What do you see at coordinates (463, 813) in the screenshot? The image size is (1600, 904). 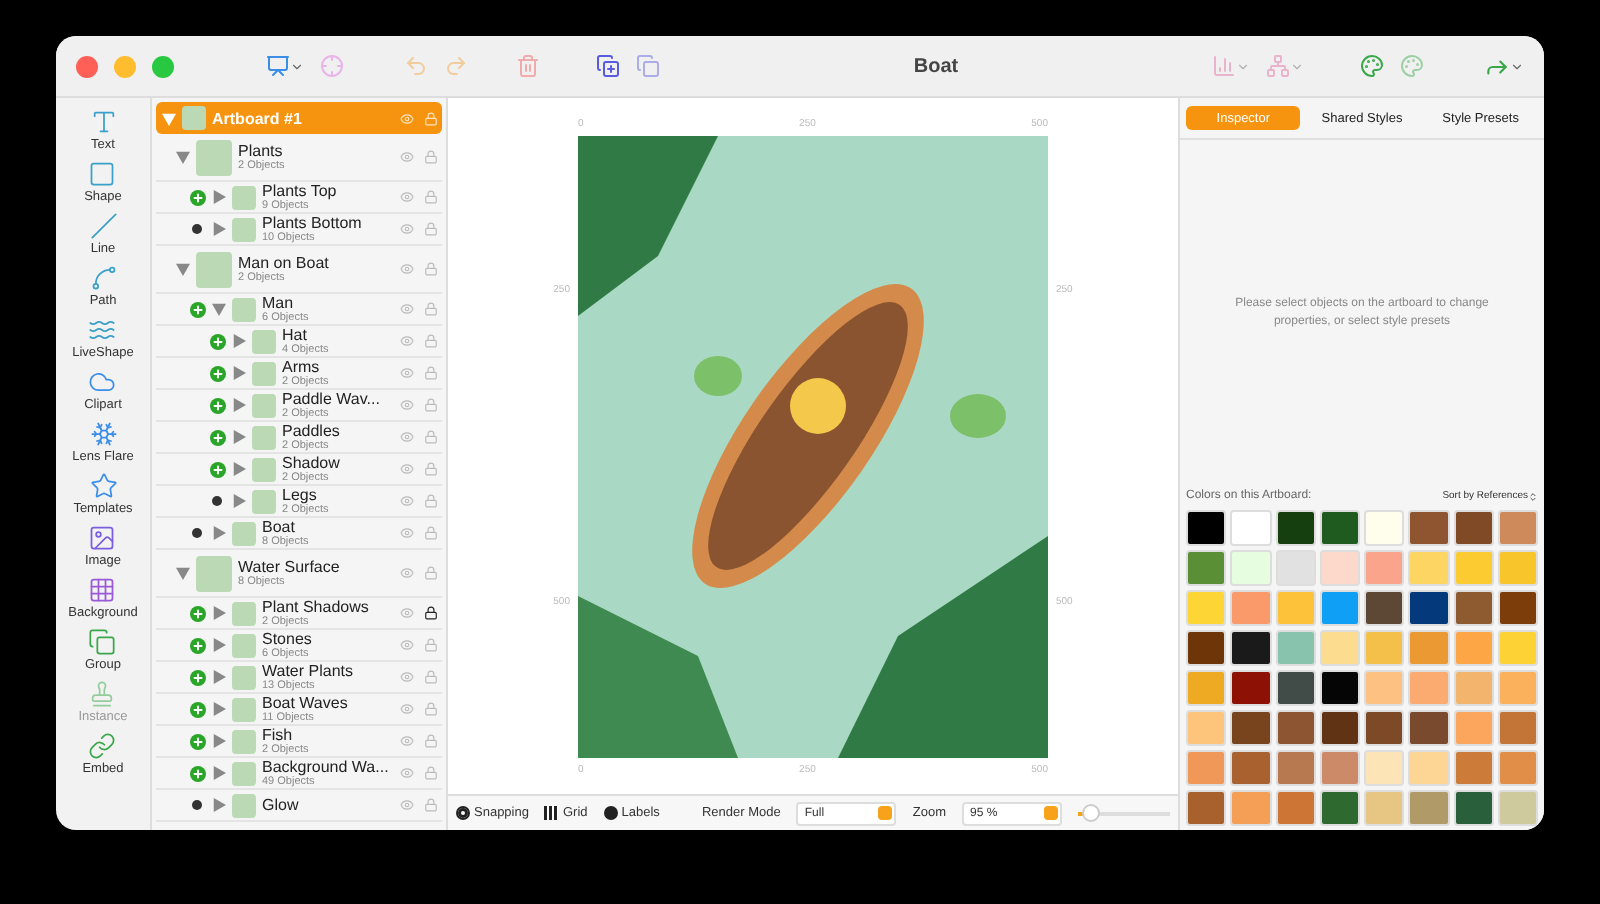 I see `snapping-toggle` at bounding box center [463, 813].